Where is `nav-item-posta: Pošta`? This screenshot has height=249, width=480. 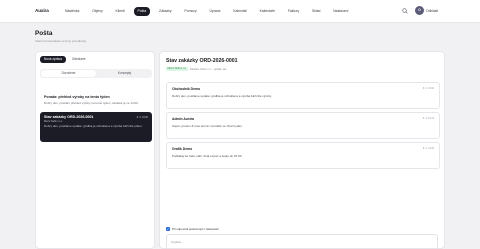
nav-item-posta: Pošta is located at coordinates (142, 11).